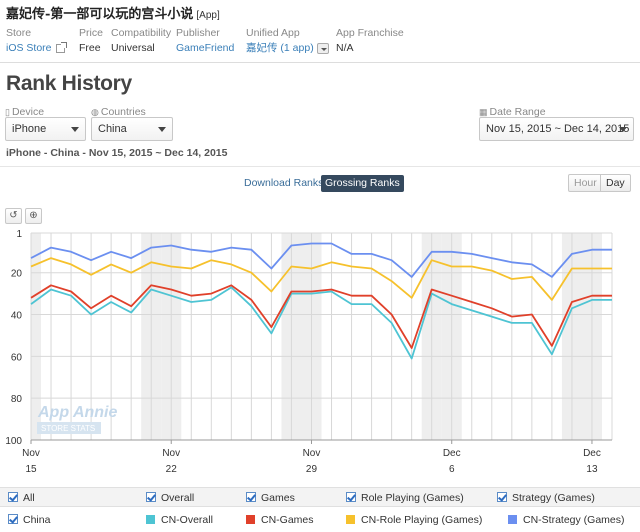 Image resolution: width=640 pixels, height=532 pixels. I want to click on x-tick-day: 6, so click(452, 469).